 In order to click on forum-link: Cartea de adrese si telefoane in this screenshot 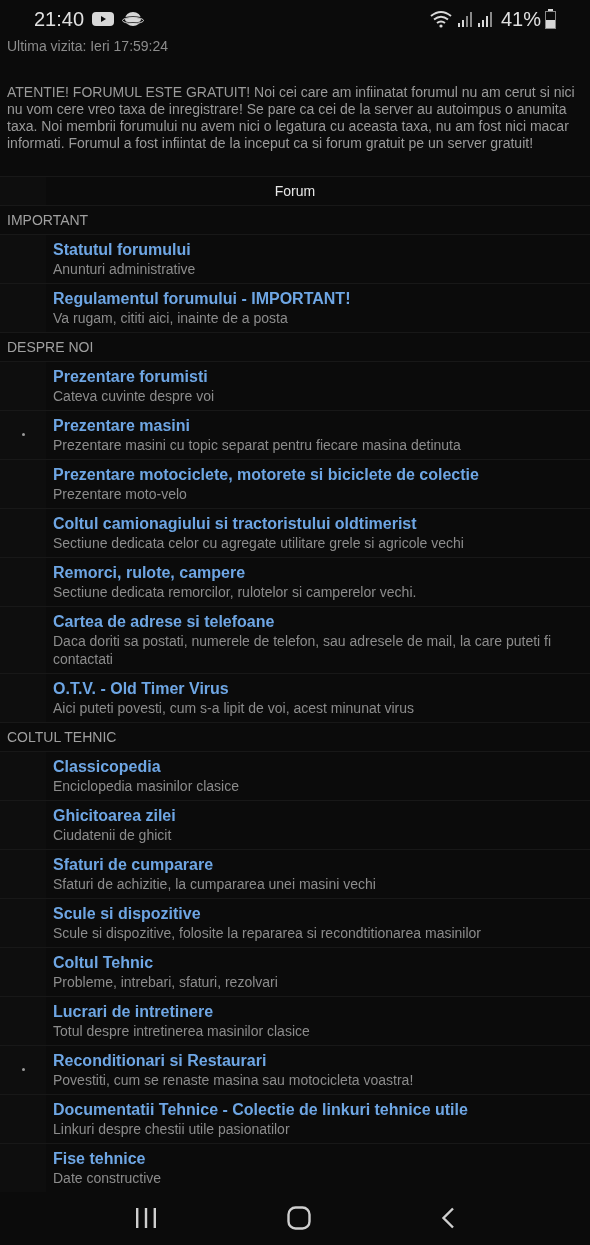, I will do `click(317, 621)`.